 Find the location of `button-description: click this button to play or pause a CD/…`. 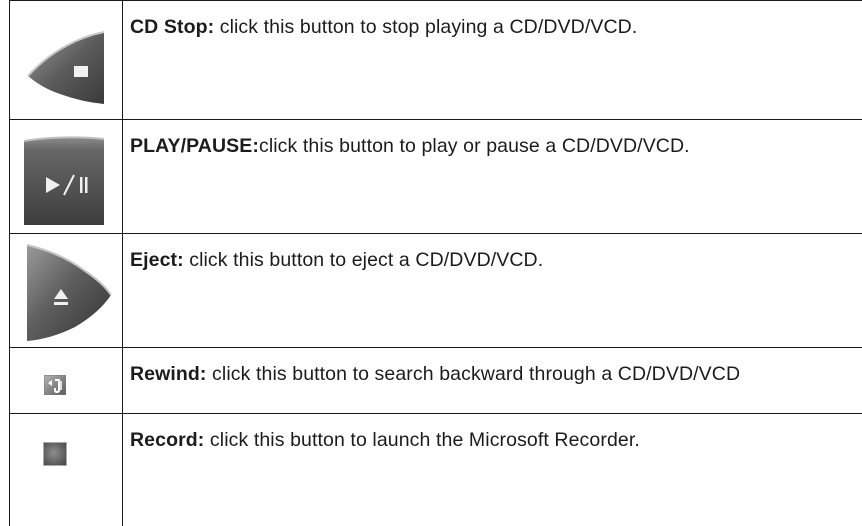

button-description: click this button to play or pause a CD/… is located at coordinates (474, 146).